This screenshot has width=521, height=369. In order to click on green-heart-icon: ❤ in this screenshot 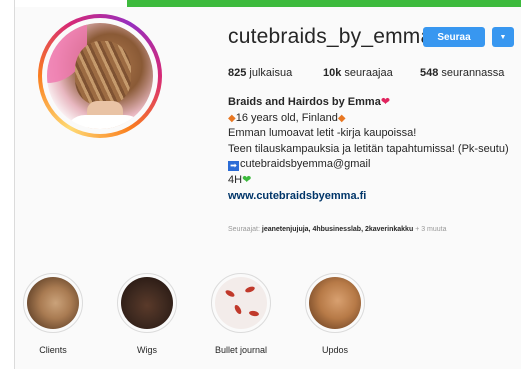, I will do `click(247, 179)`.